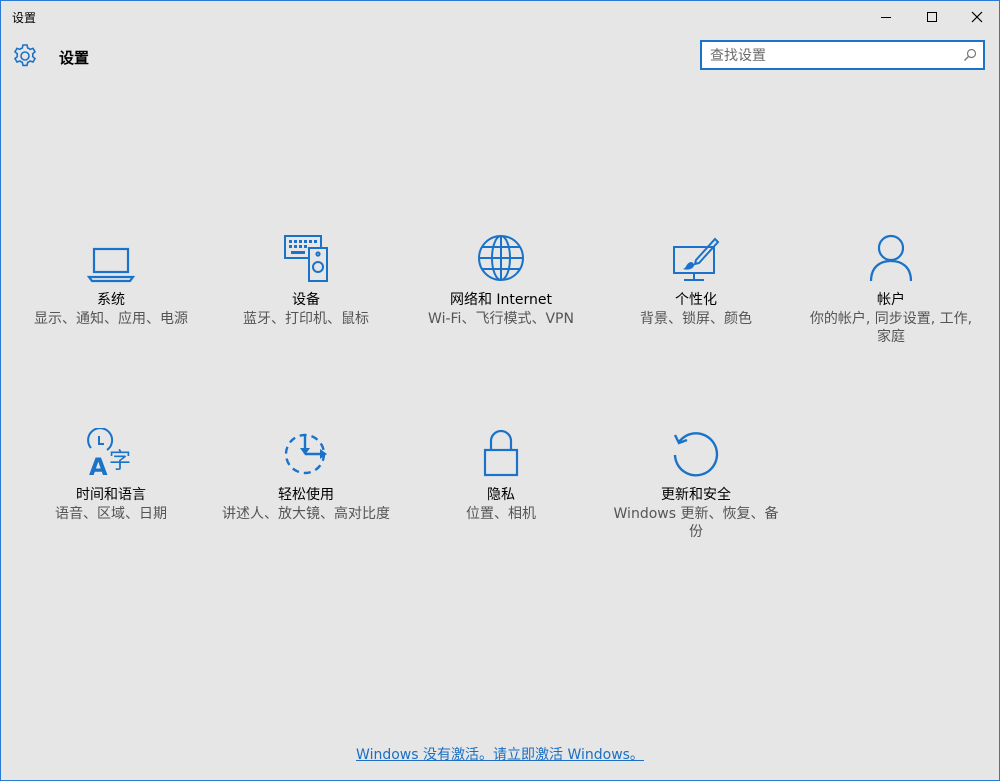 The image size is (1000, 781). I want to click on time-language-icon: A 字, so click(109, 453).